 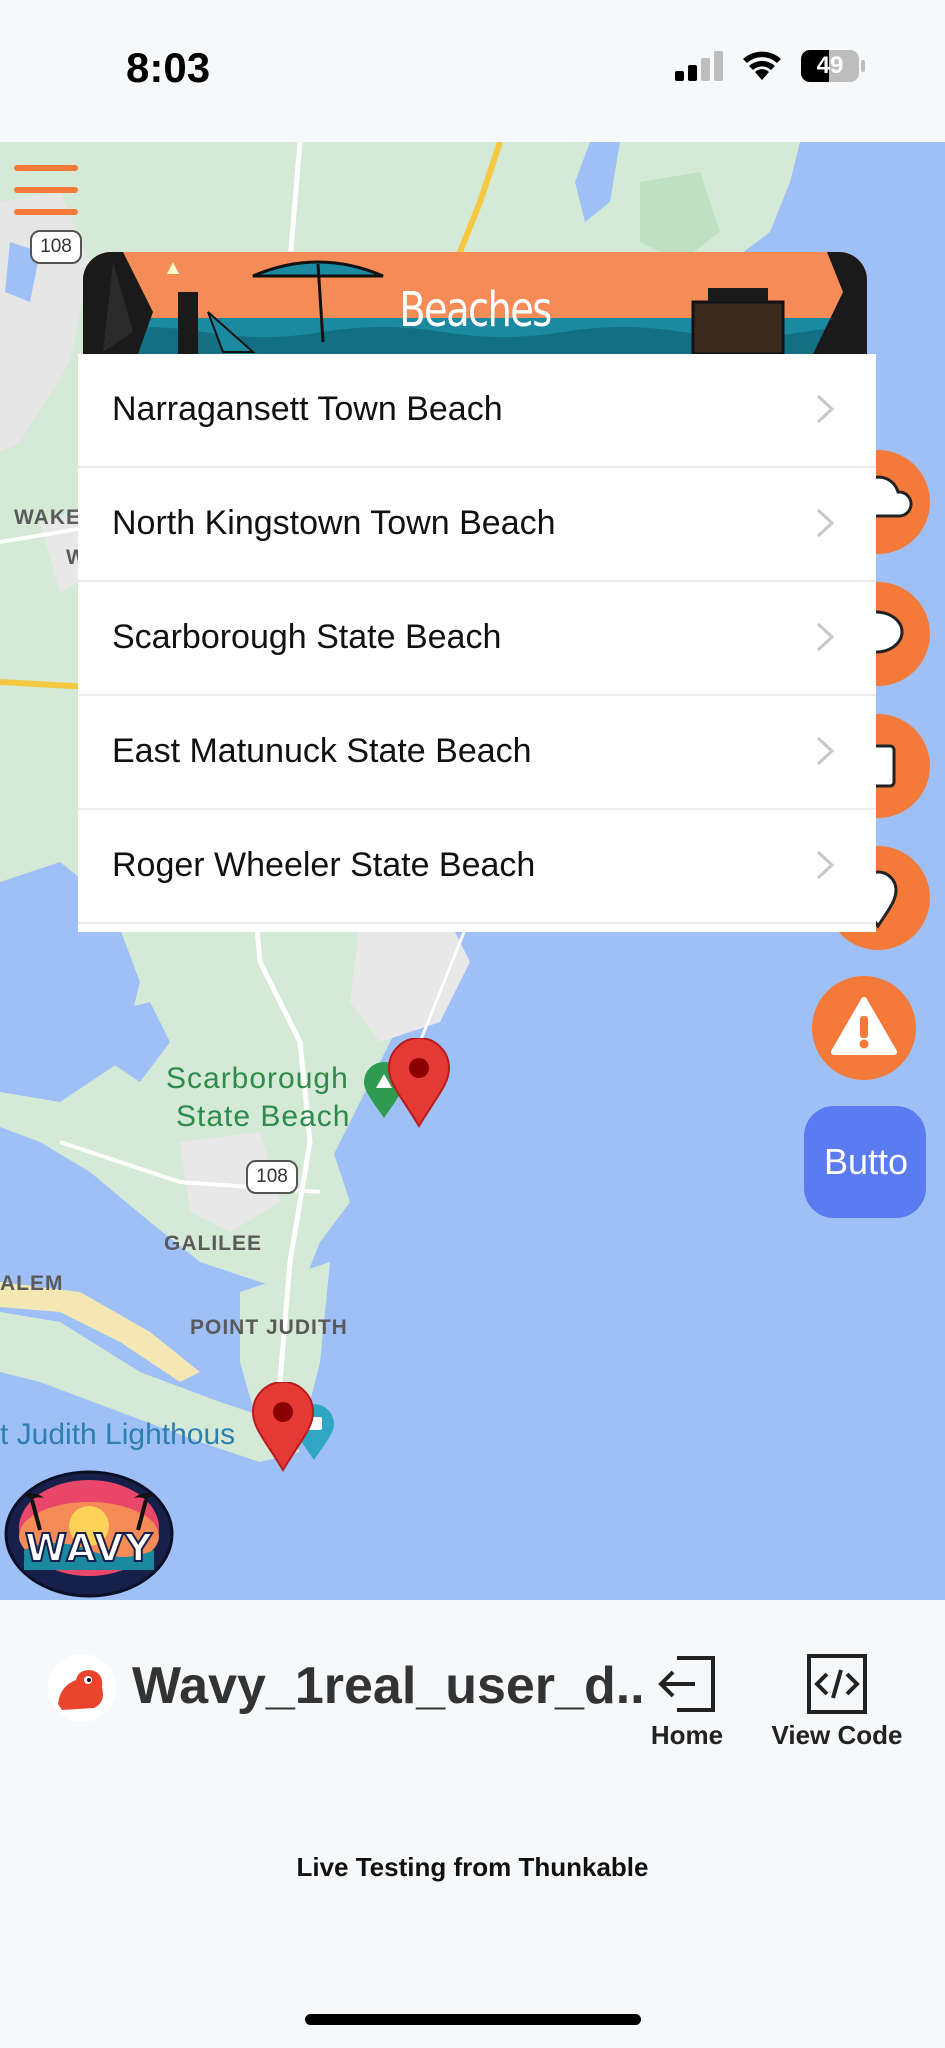 What do you see at coordinates (762, 65) in the screenshot?
I see `wifi-icon` at bounding box center [762, 65].